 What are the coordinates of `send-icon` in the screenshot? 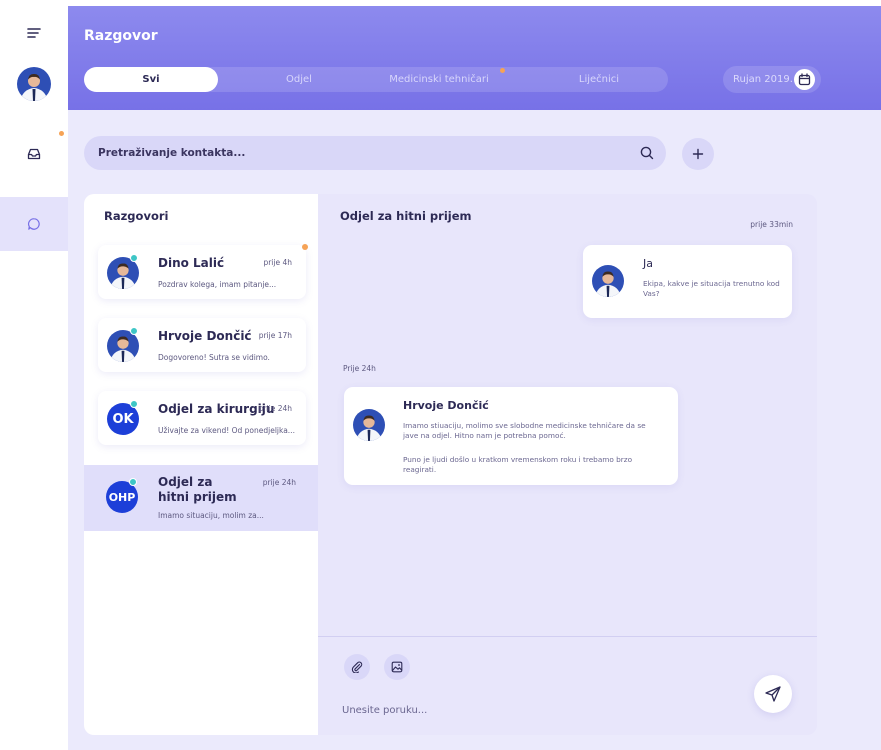 It's located at (773, 694).